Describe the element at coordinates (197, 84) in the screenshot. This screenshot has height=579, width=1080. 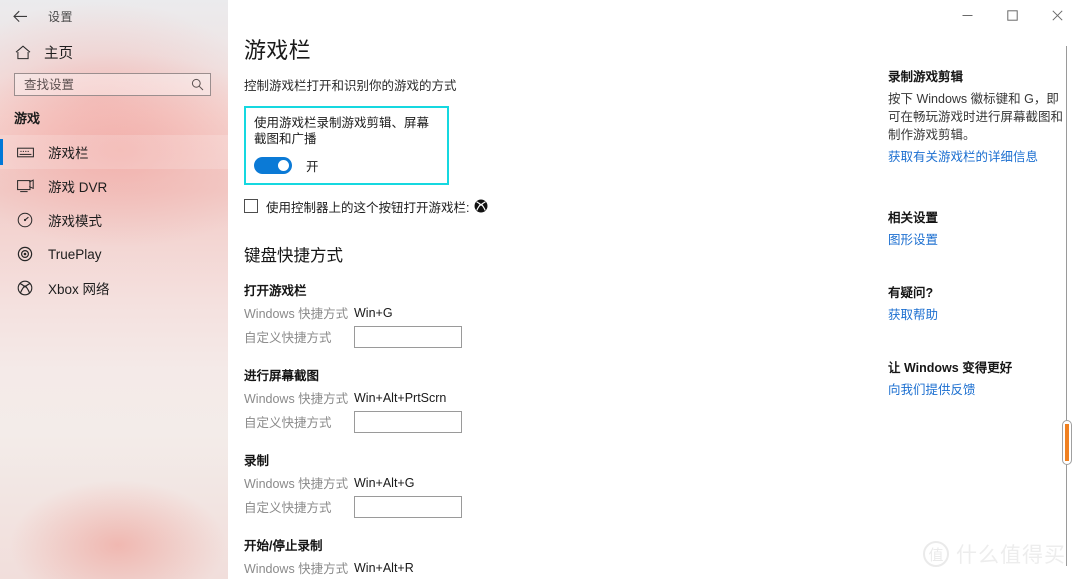
I see `search-icon` at that location.